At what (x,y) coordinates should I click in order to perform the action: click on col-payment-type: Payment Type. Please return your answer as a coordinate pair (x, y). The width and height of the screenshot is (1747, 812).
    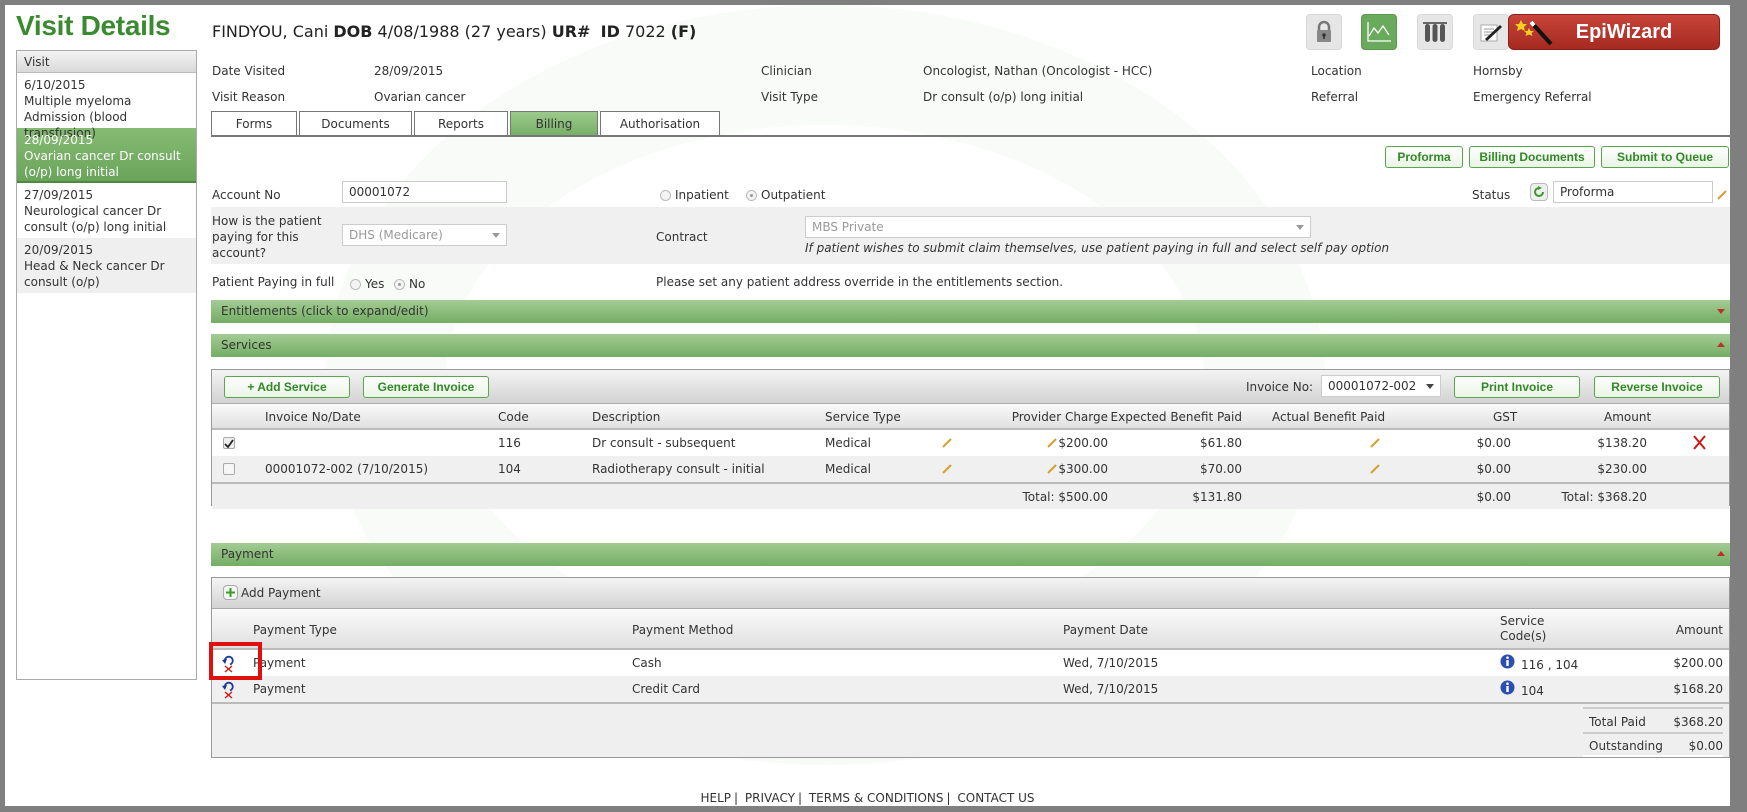
    Looking at the image, I should click on (295, 630).